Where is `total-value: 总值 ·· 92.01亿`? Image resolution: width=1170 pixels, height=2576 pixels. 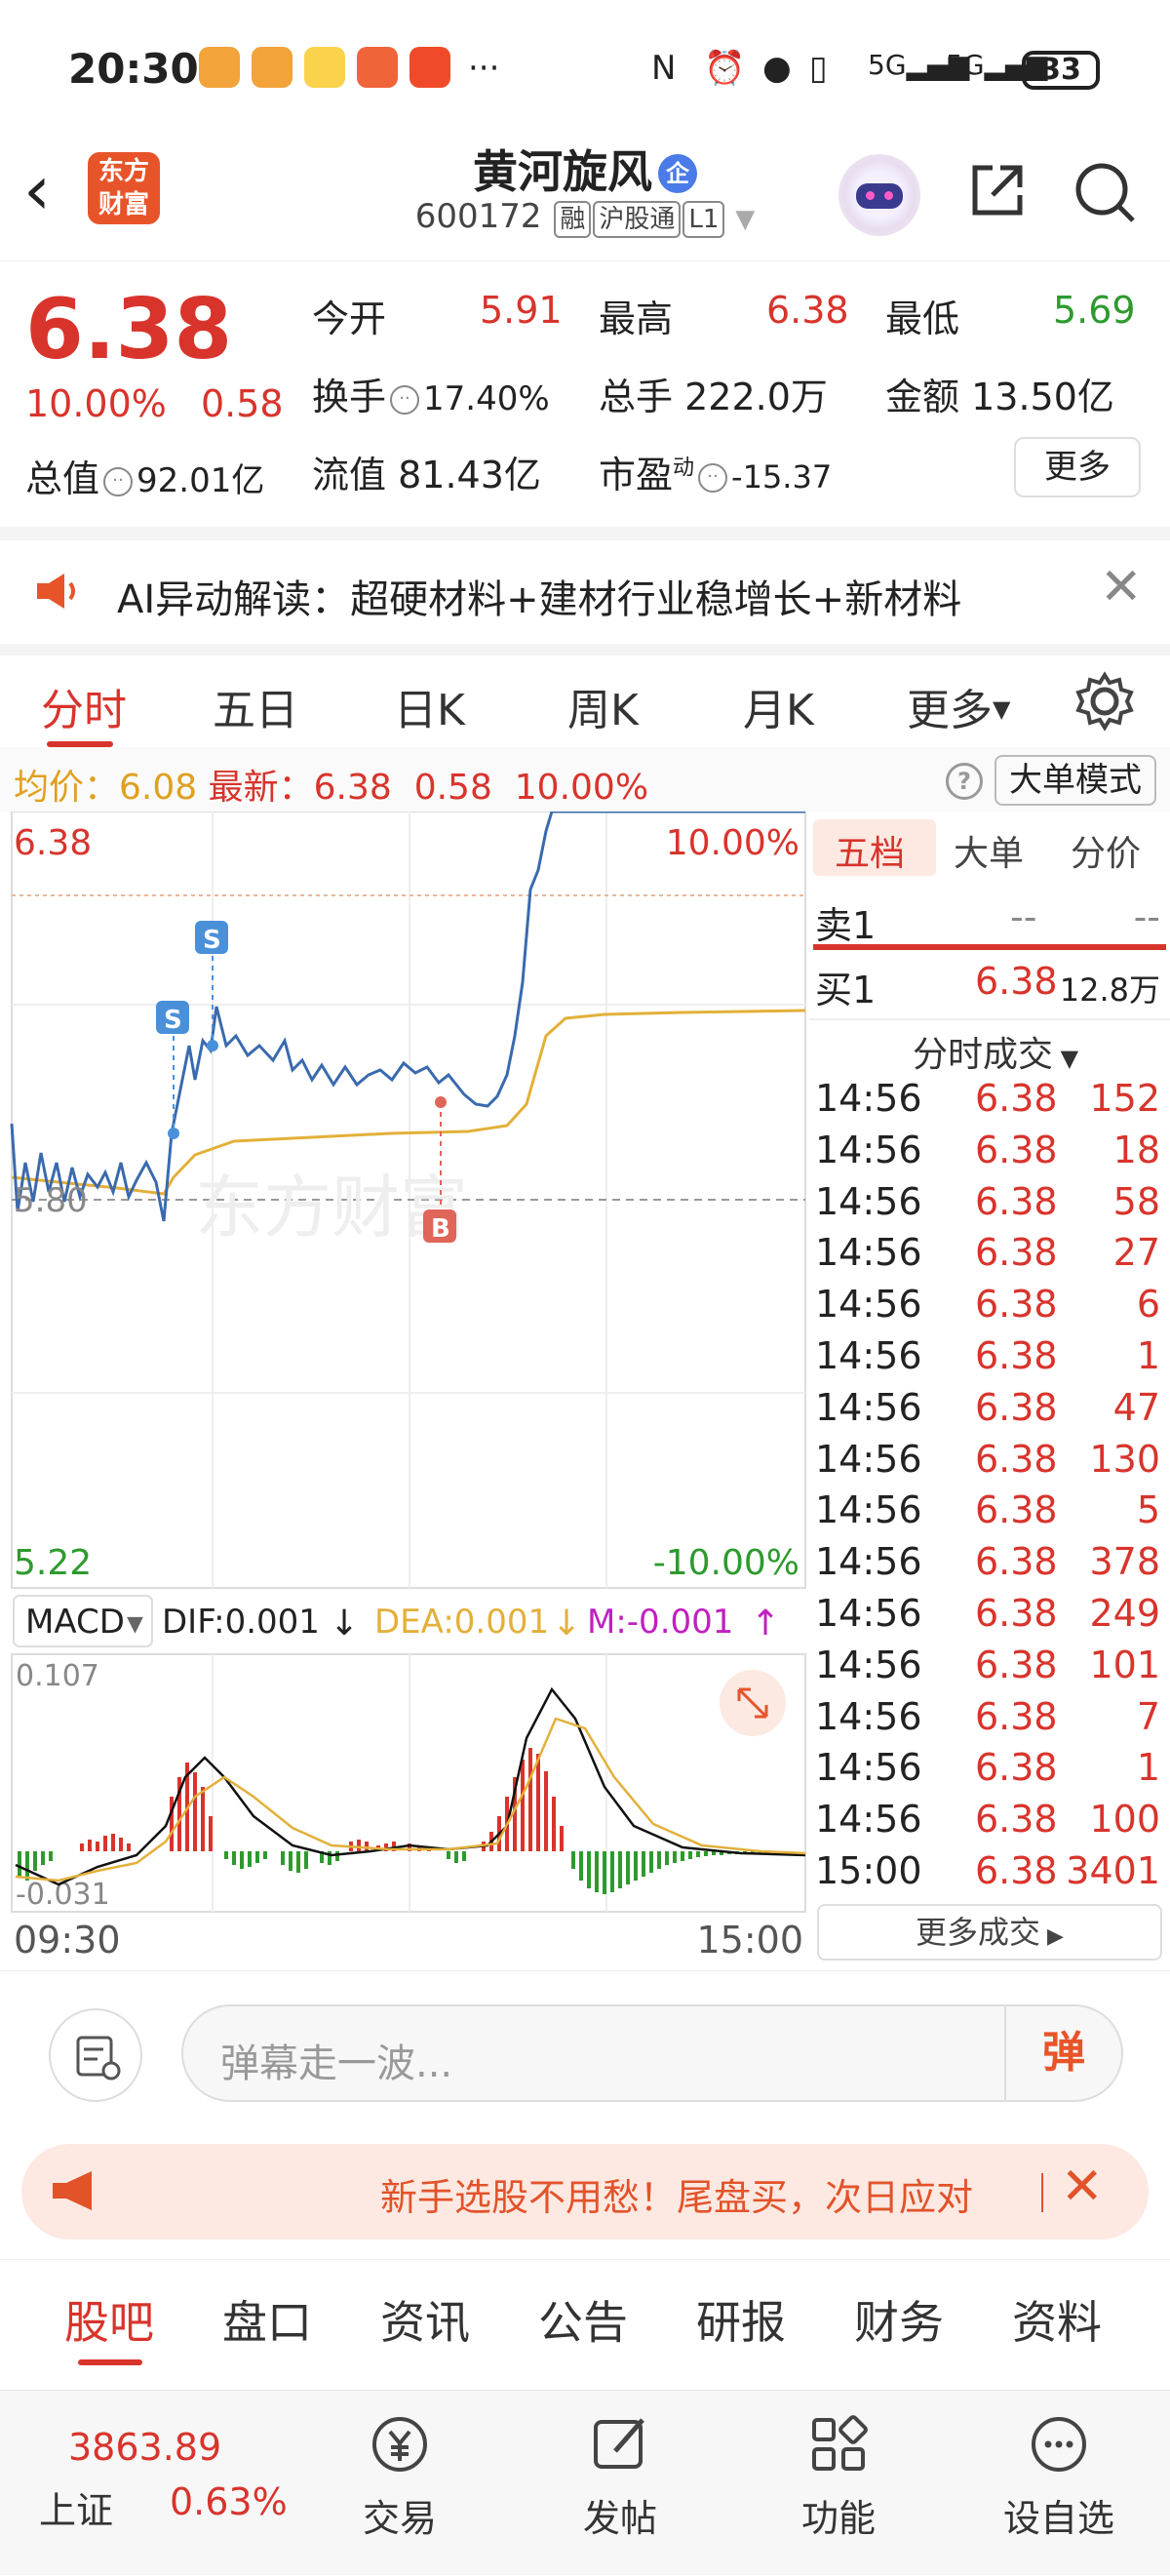
total-value: 总值 ·· 92.01亿 is located at coordinates (145, 478).